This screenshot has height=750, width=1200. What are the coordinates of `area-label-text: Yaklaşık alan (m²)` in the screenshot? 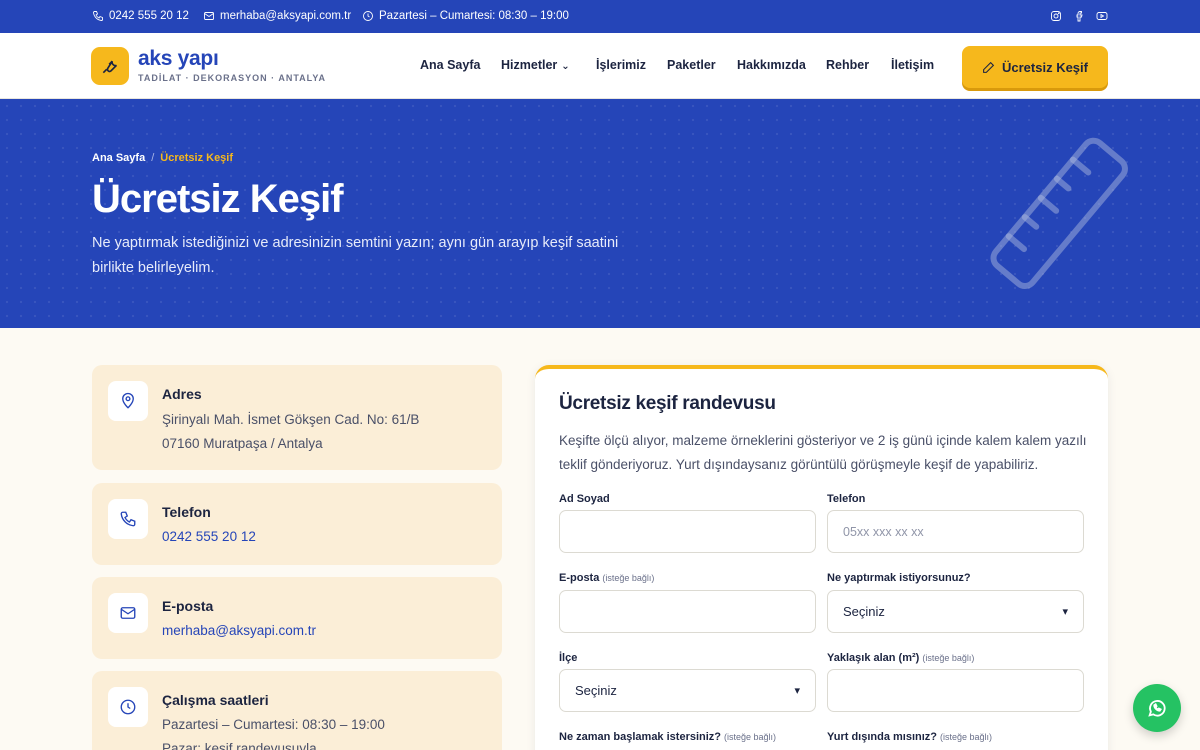 It's located at (873, 658).